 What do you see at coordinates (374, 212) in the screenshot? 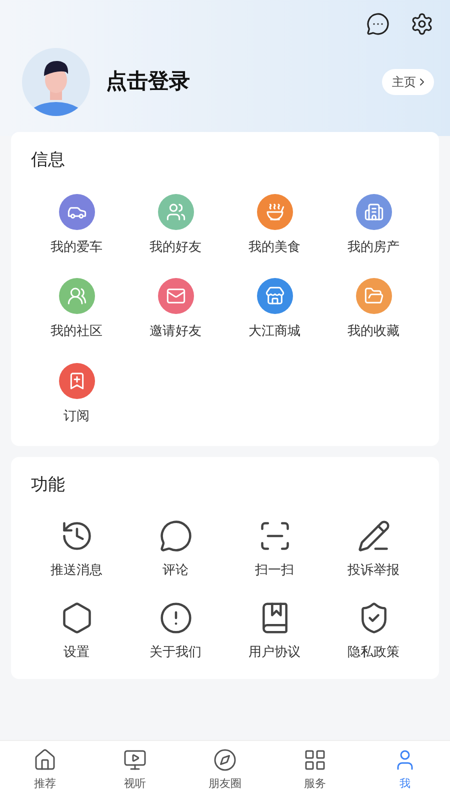
I see `building-icon` at bounding box center [374, 212].